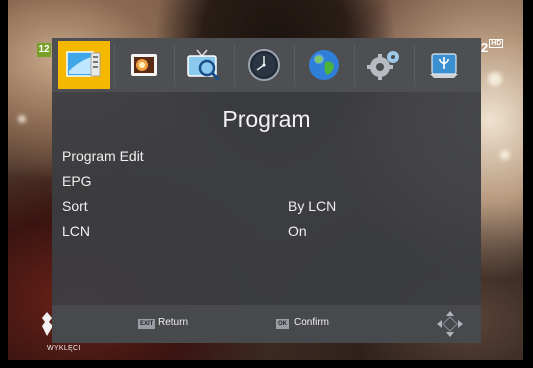  Describe the element at coordinates (75, 206) in the screenshot. I see `menu-item-sort: Sort` at that location.